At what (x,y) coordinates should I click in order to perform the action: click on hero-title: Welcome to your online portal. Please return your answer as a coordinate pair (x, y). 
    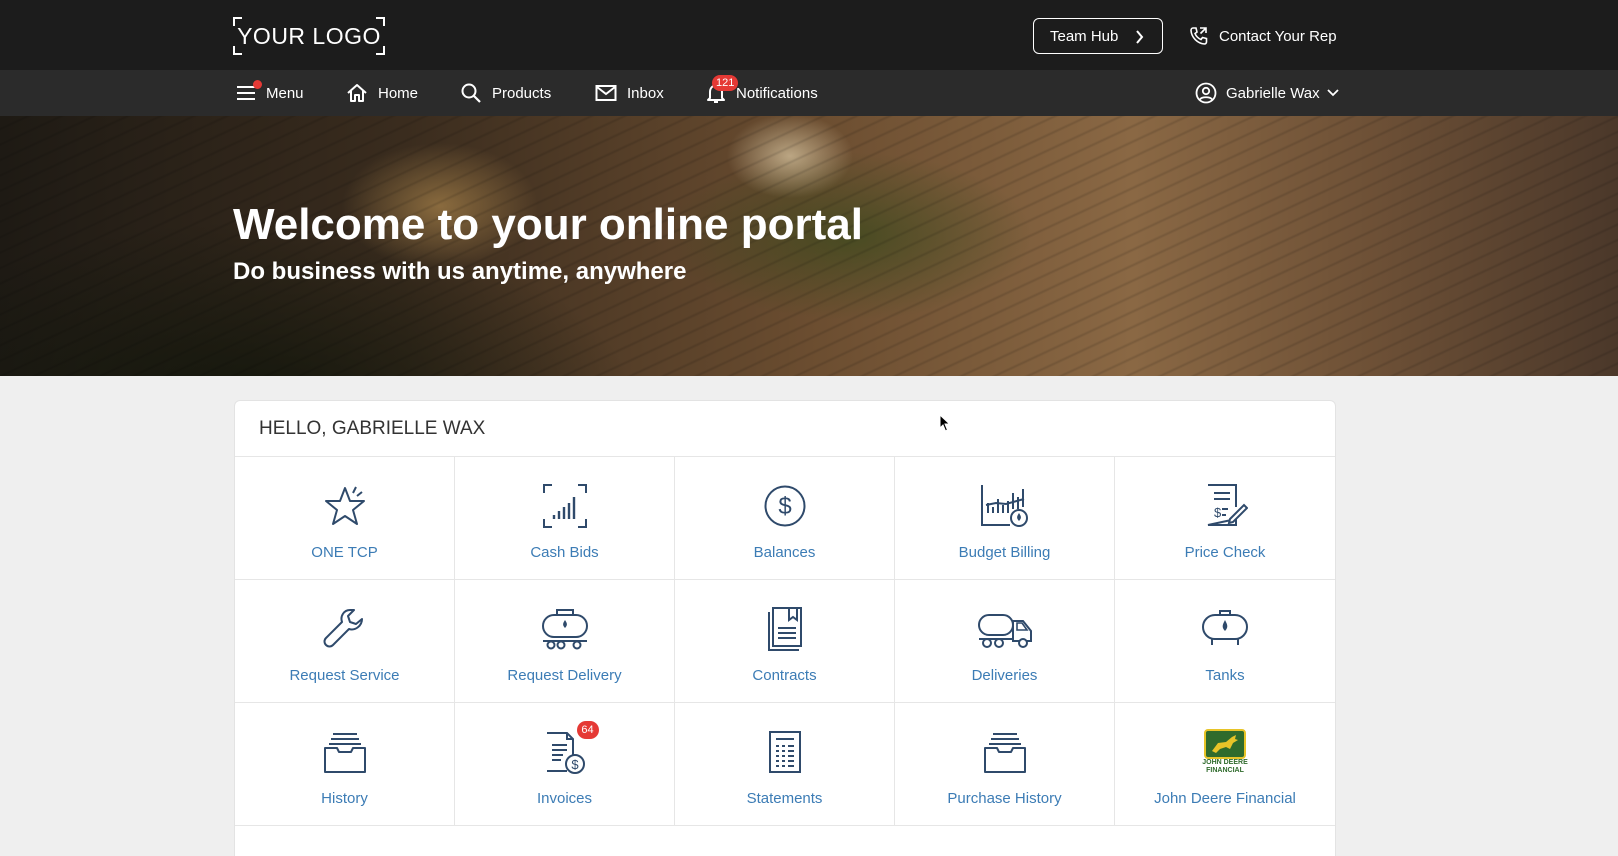
    Looking at the image, I should click on (548, 224).